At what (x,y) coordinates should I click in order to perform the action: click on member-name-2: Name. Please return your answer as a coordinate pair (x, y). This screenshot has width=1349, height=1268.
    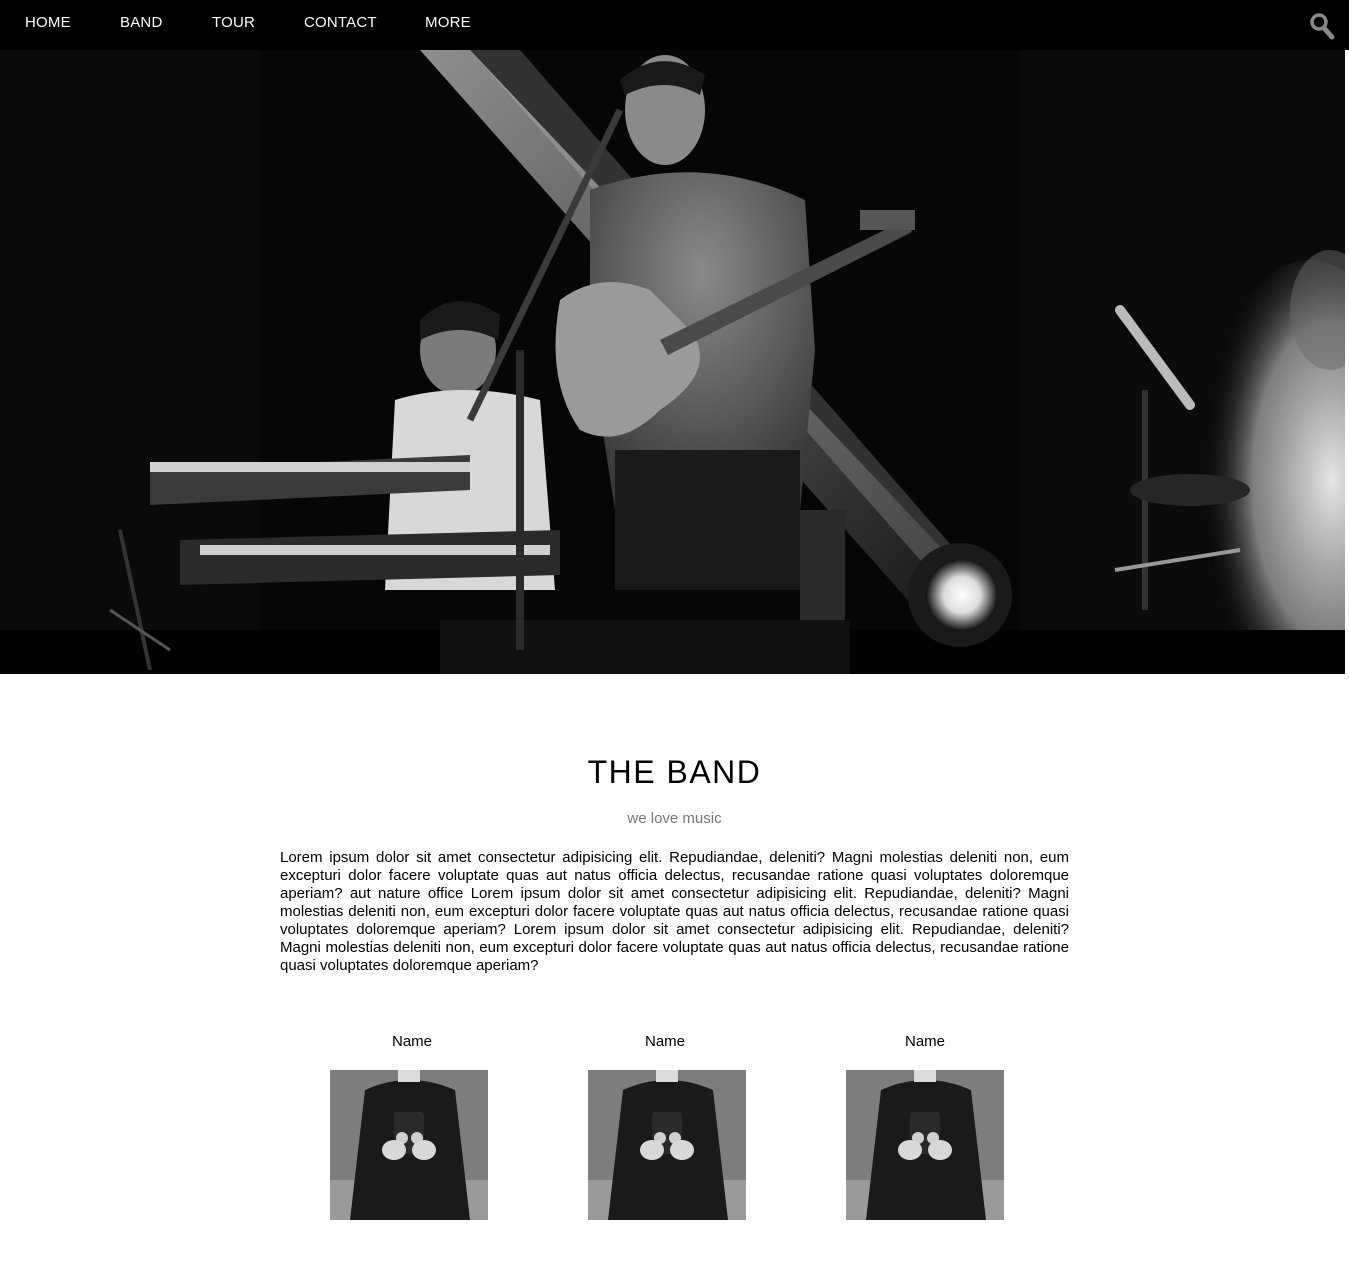
    Looking at the image, I should click on (664, 1041).